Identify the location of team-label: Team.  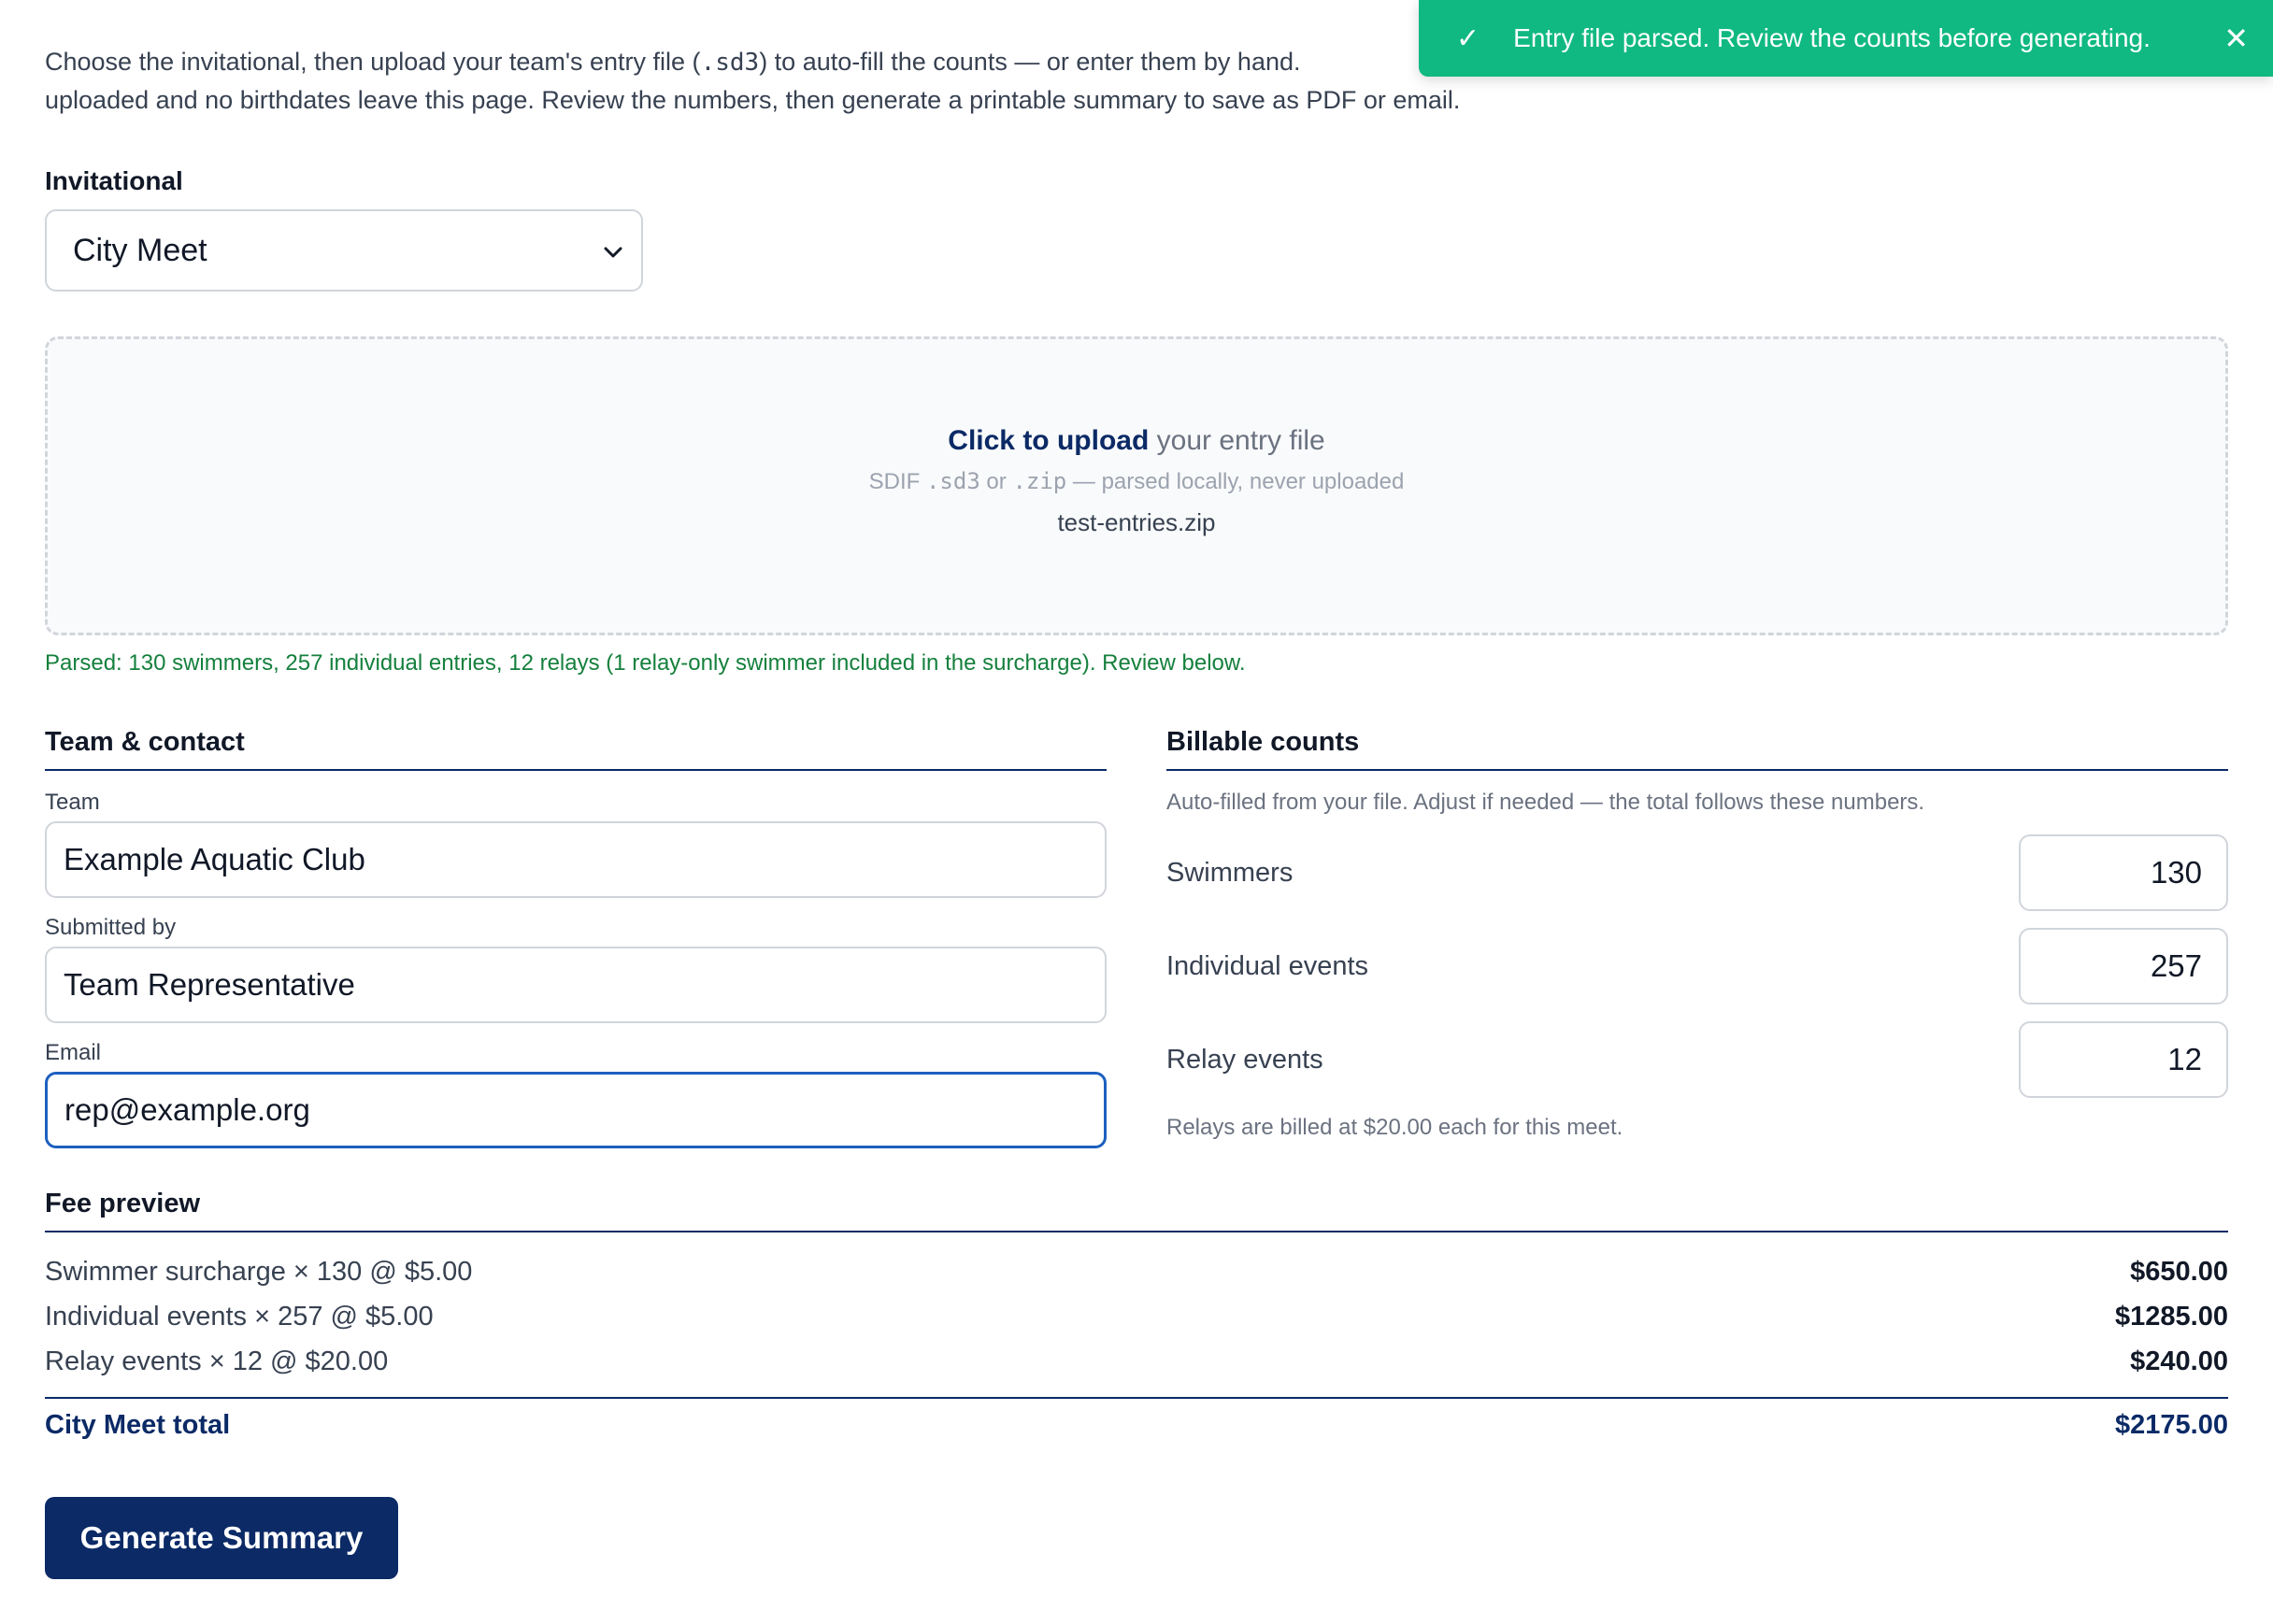
(72, 802).